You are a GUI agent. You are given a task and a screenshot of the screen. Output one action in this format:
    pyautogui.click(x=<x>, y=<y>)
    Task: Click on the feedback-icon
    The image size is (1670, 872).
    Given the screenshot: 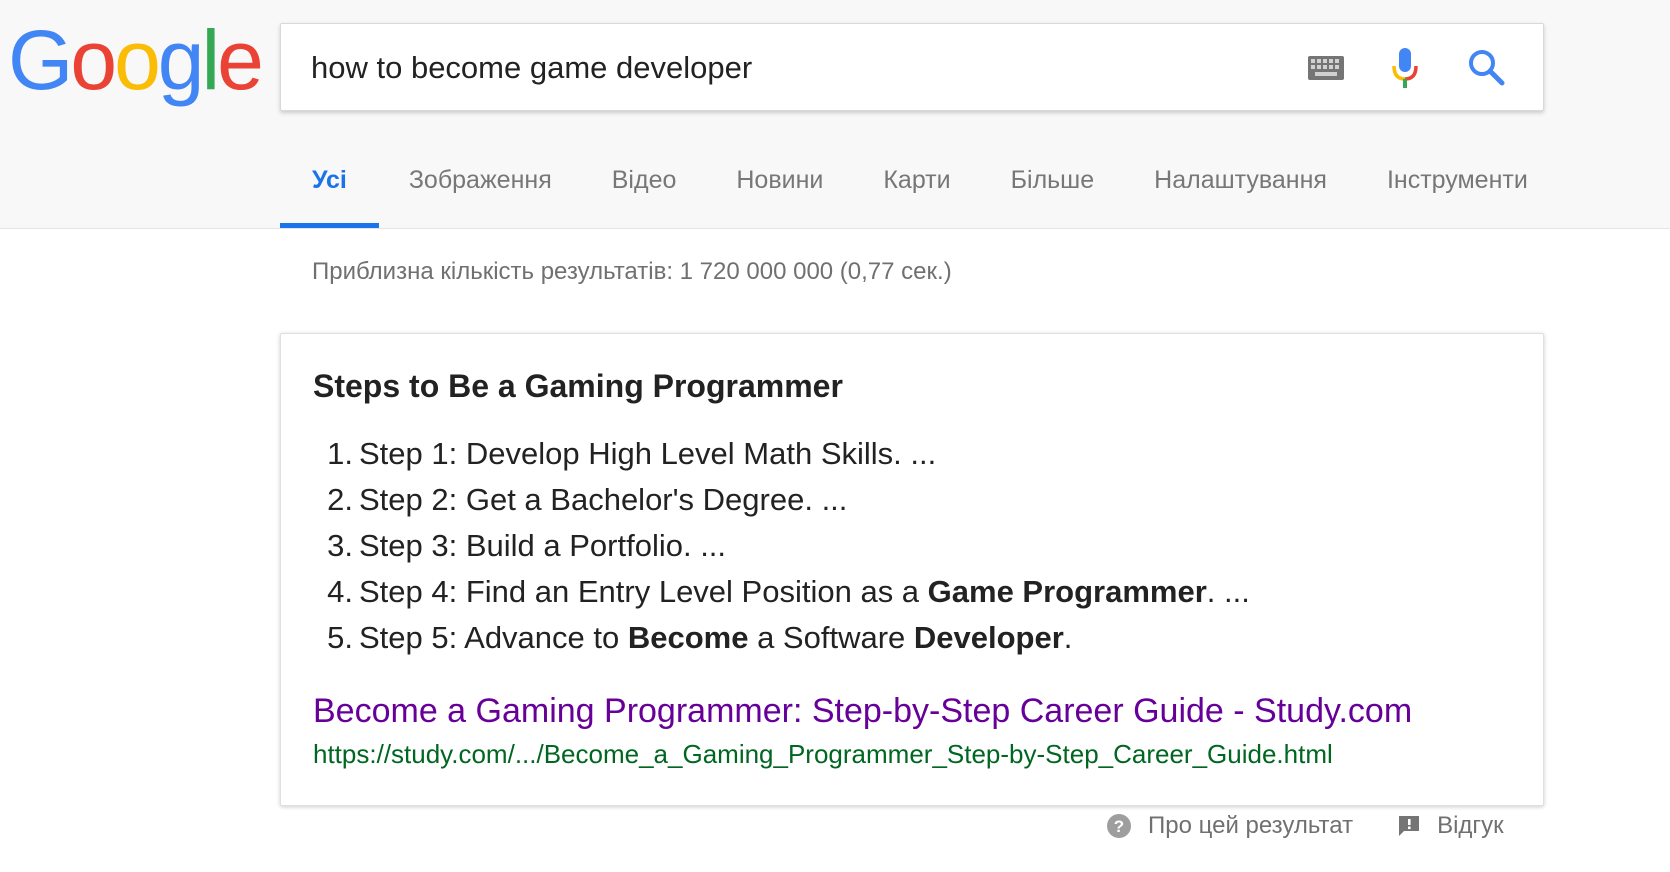 What is the action you would take?
    pyautogui.click(x=1409, y=826)
    